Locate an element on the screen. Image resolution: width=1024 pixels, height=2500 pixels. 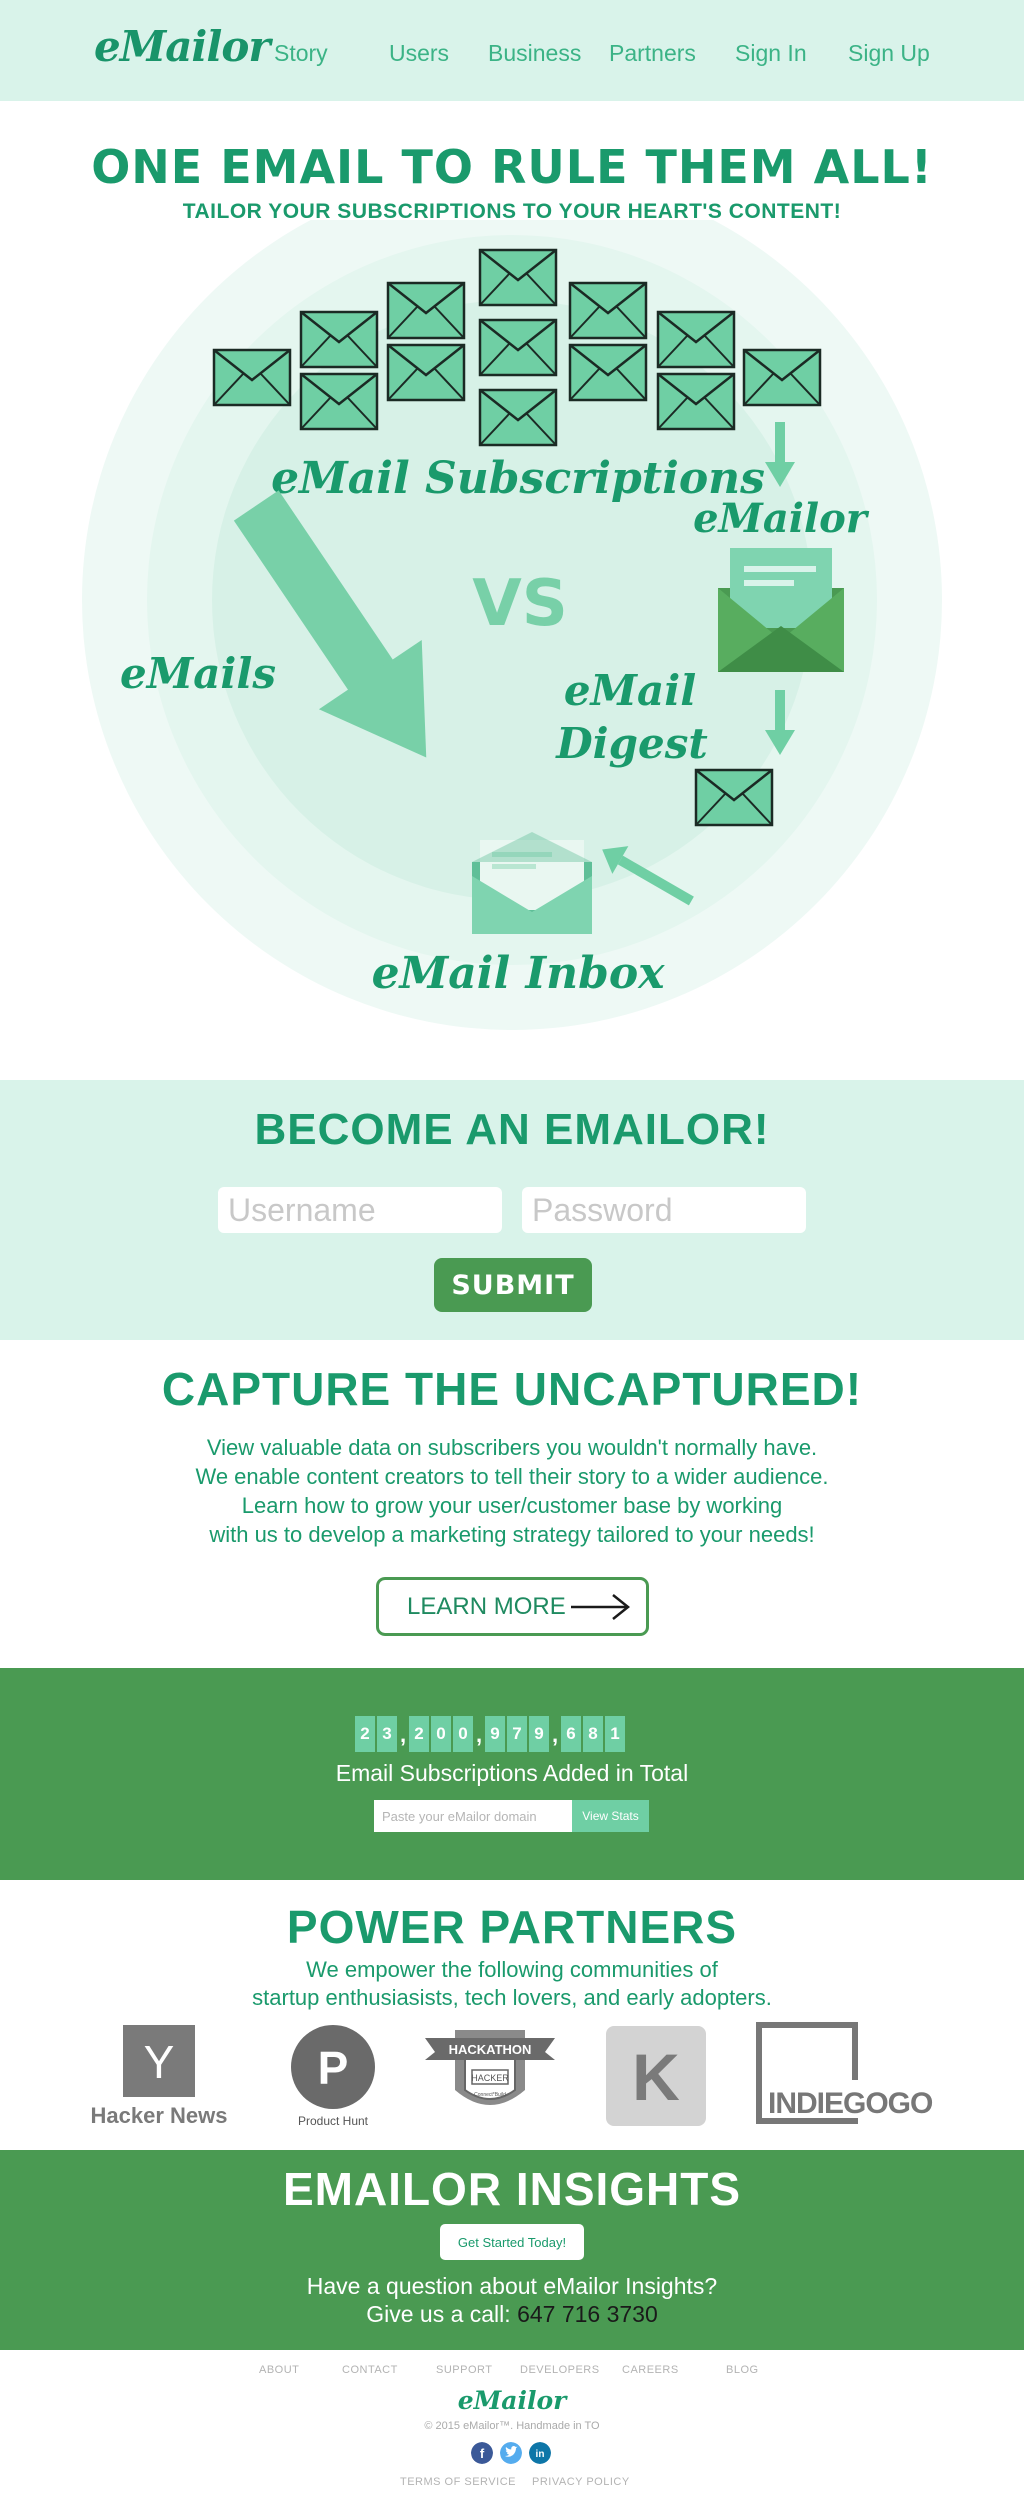
kickstarter-letter: K is located at coordinates (656, 2077).